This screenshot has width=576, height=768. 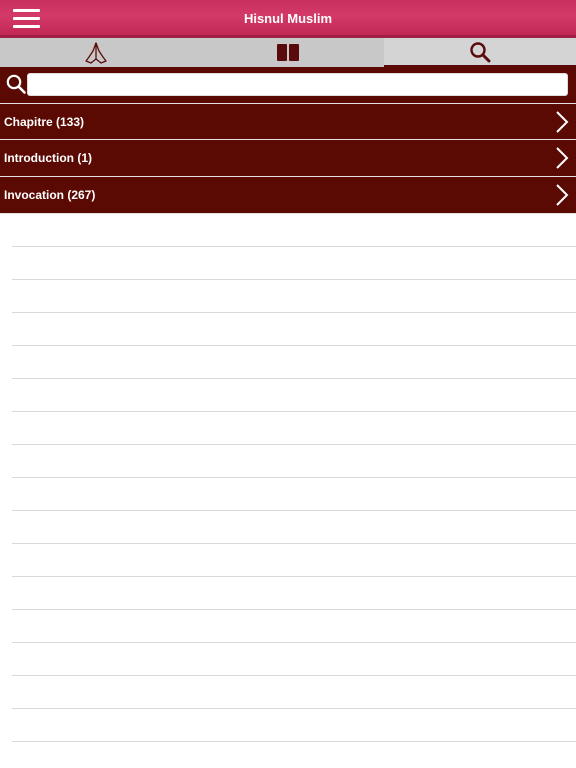 What do you see at coordinates (48, 158) in the screenshot?
I see `list-item-label: Introduction (1)` at bounding box center [48, 158].